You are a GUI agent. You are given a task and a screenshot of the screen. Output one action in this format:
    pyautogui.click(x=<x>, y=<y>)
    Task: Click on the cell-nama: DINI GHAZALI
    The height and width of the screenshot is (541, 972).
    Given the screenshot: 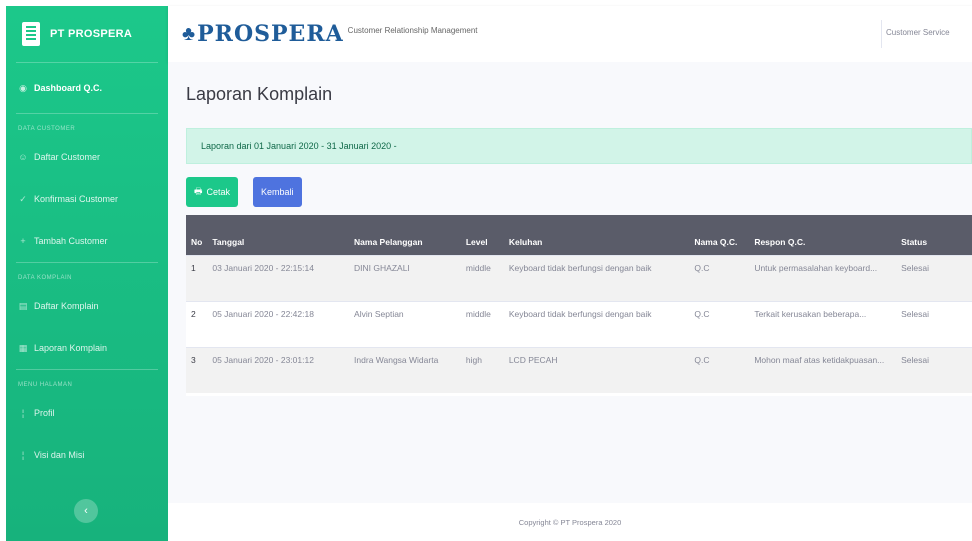 What is the action you would take?
    pyautogui.click(x=405, y=277)
    